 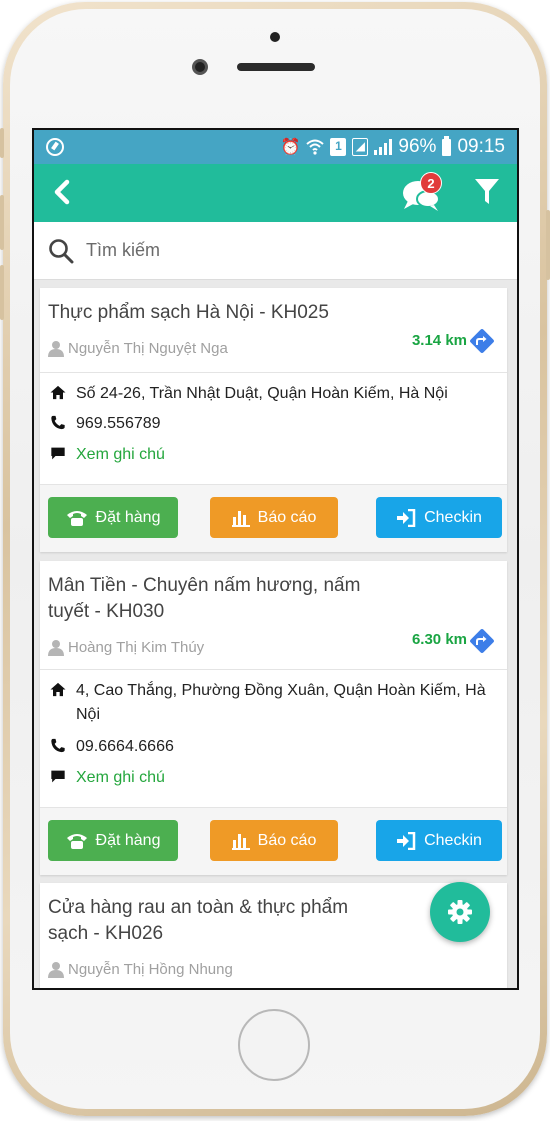 I want to click on chevron-left-icon, so click(x=63, y=192).